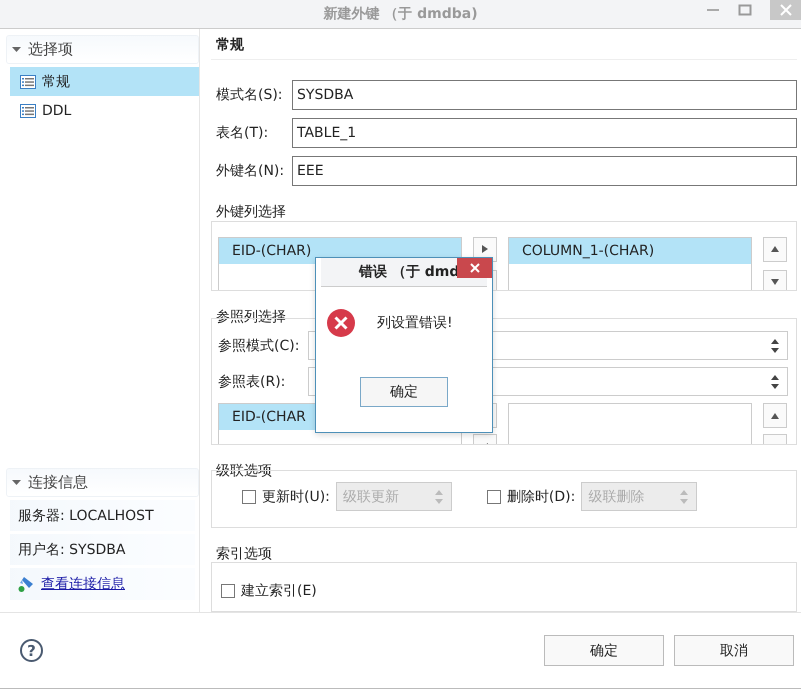 Image resolution: width=801 pixels, height=696 pixels. Describe the element at coordinates (544, 133) in the screenshot. I see `text-field: TABLE_1` at that location.